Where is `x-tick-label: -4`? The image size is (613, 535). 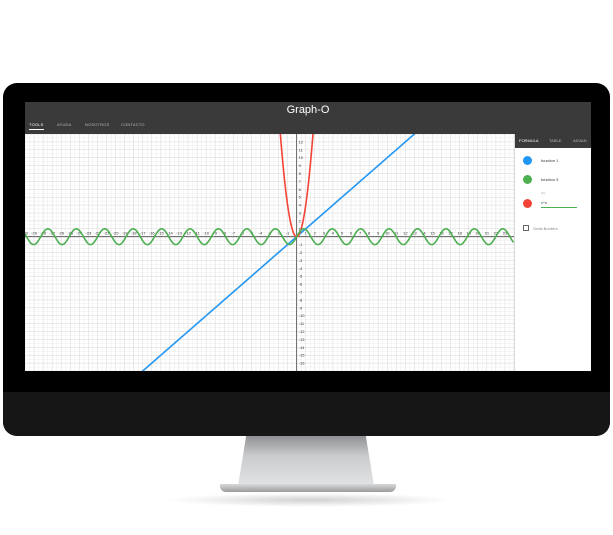 x-tick-label: -4 is located at coordinates (261, 233).